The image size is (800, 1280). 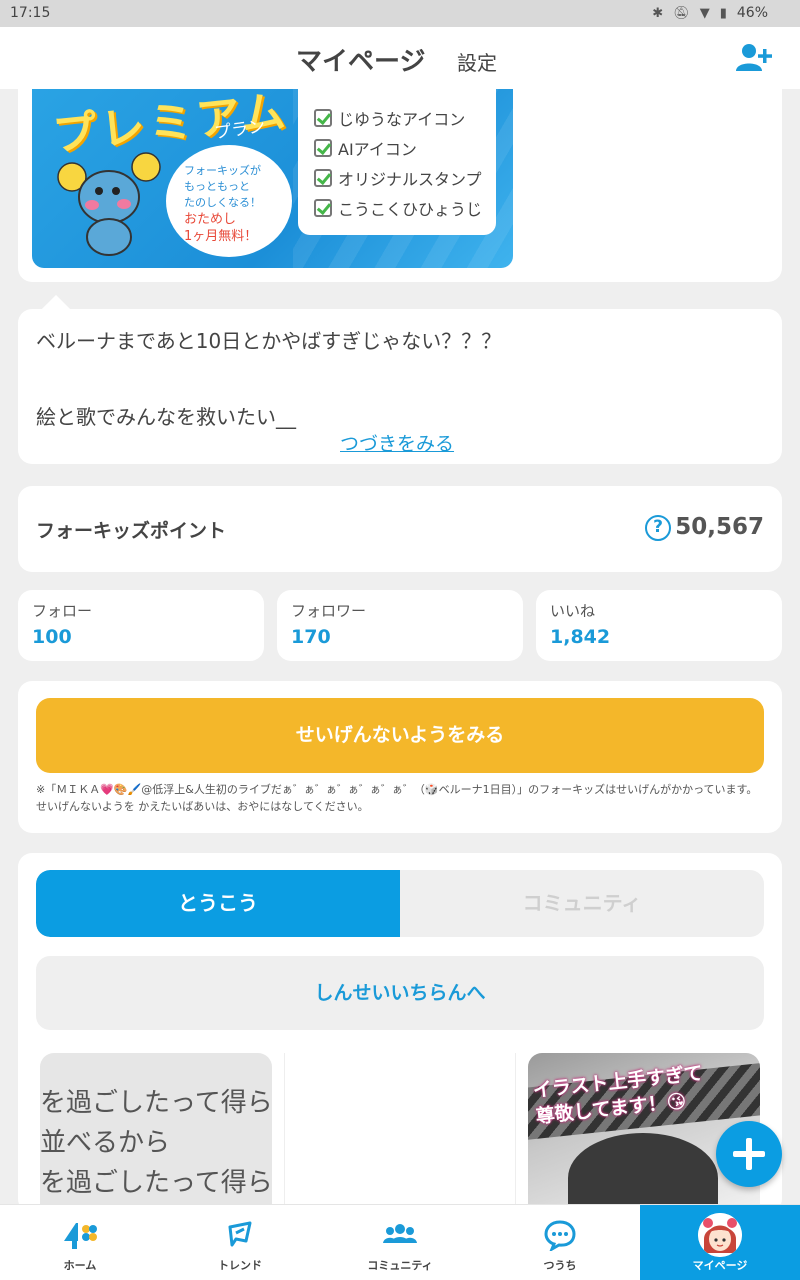 I want to click on nav-notifications: つうち, so click(x=560, y=1242).